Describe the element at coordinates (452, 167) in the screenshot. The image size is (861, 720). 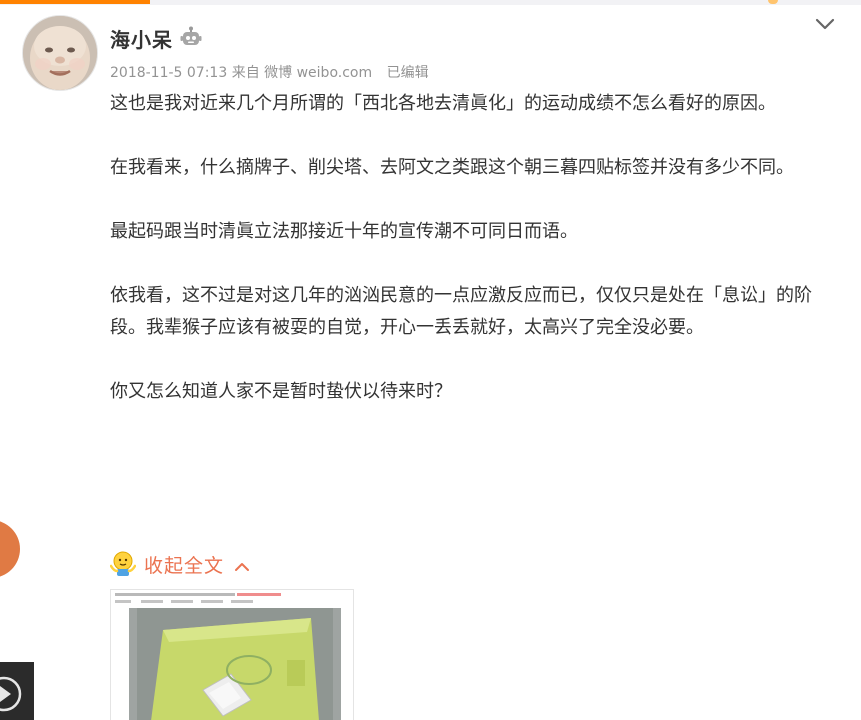
I see `post-paragraph: 在我看来，什么摘牌子、削尖塔、去阿文之类跟这个朝三暮四贴标签并没有多少不同。` at that location.